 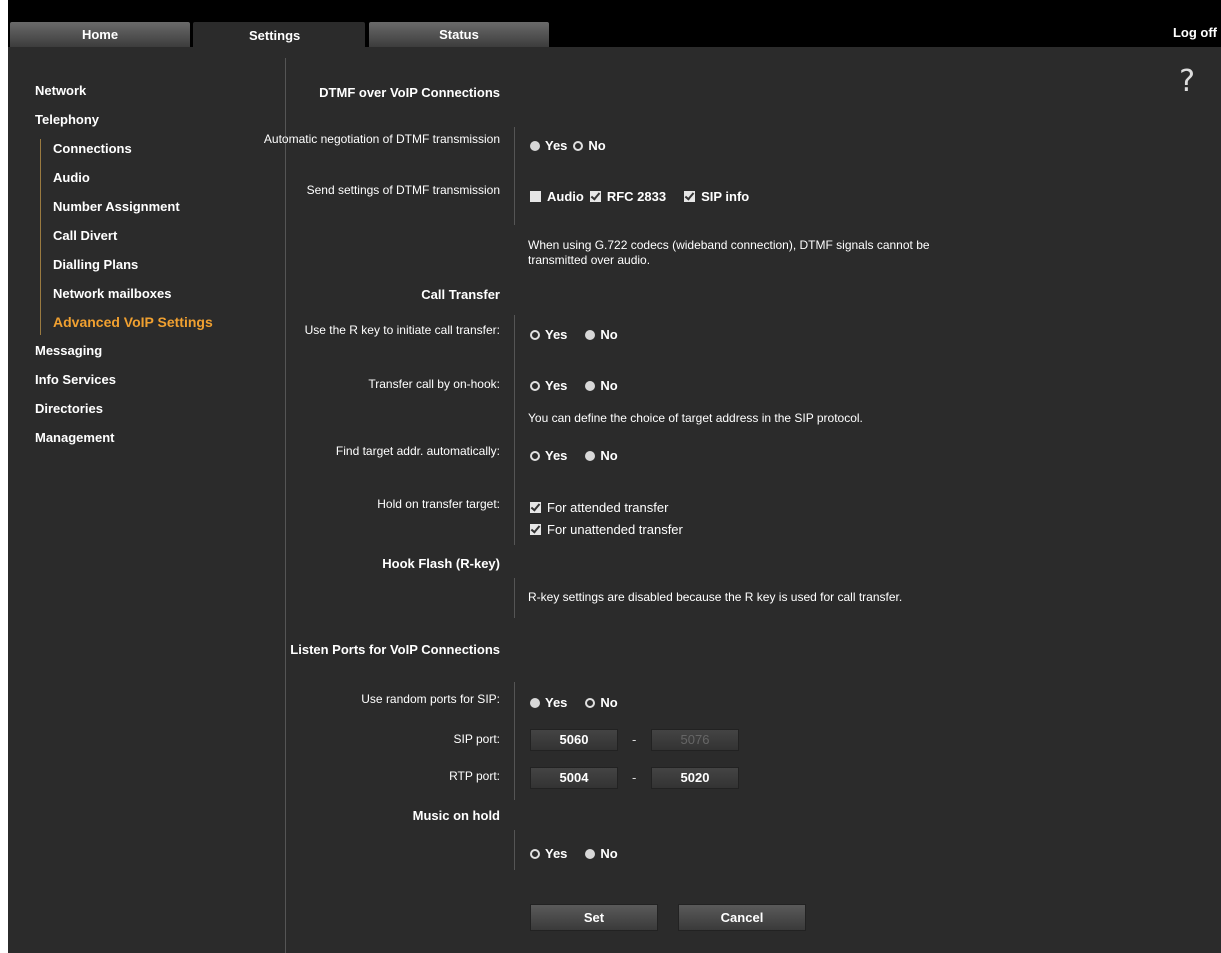 I want to click on random-ports-yes-radio, so click(x=535, y=702).